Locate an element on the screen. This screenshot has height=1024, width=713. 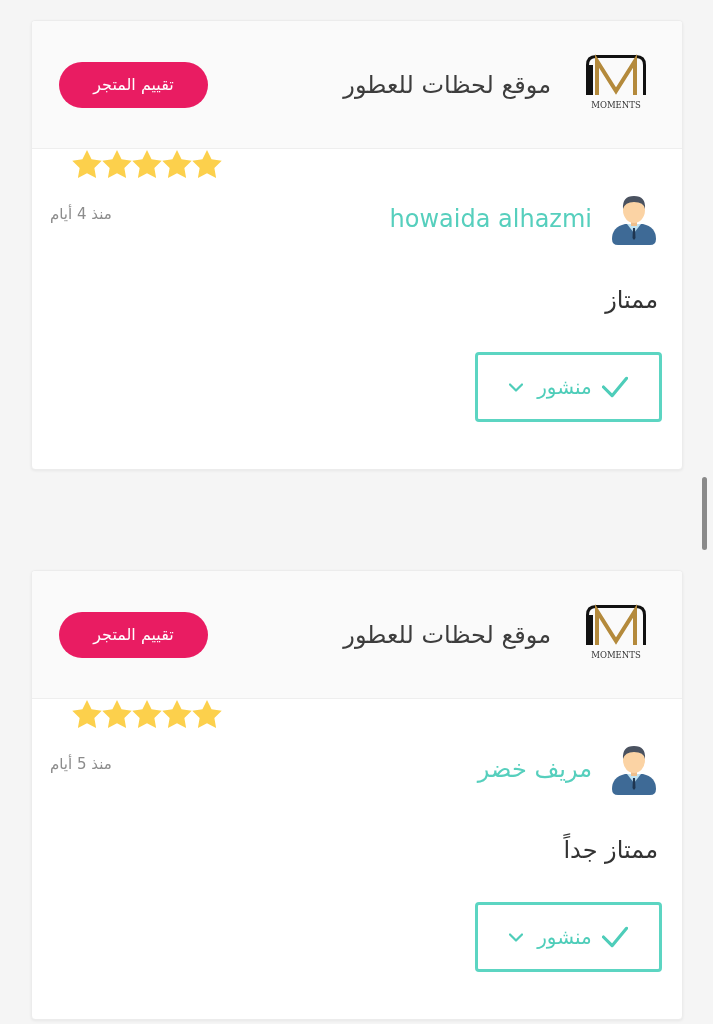
review-comment: ممتاز جداً is located at coordinates (610, 850).